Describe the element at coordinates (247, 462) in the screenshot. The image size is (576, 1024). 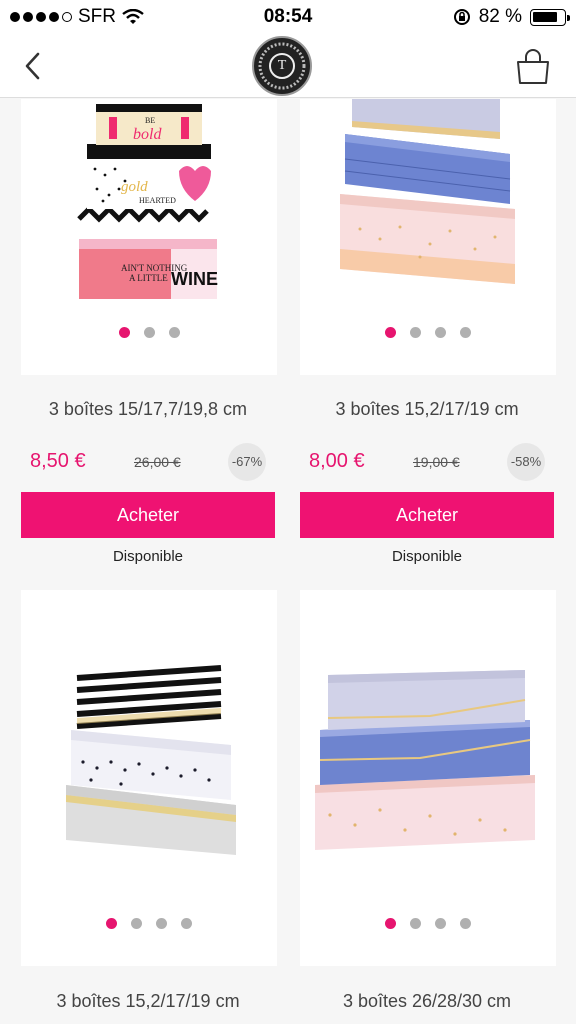
I see `discount-badge: -67%` at that location.